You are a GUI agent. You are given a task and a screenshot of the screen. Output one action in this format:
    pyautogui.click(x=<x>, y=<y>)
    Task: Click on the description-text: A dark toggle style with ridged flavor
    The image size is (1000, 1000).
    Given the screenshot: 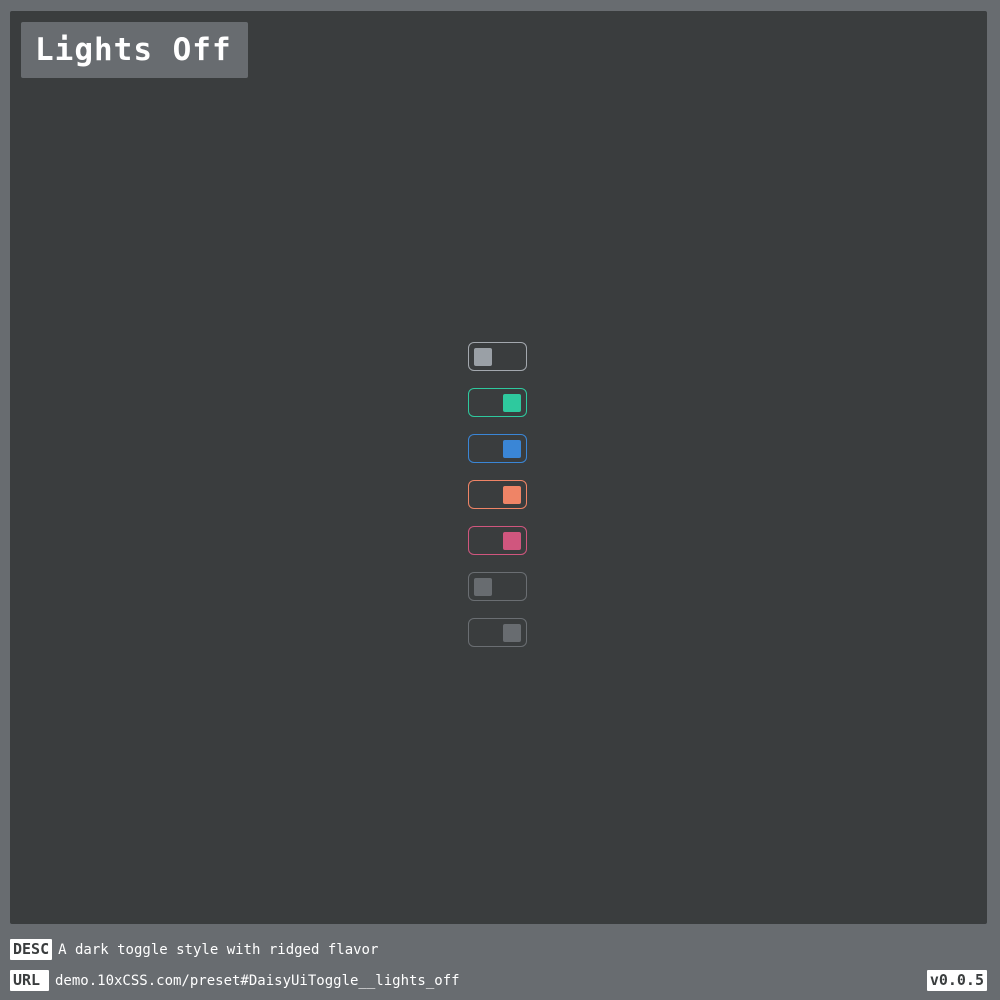 What is the action you would take?
    pyautogui.click(x=218, y=949)
    